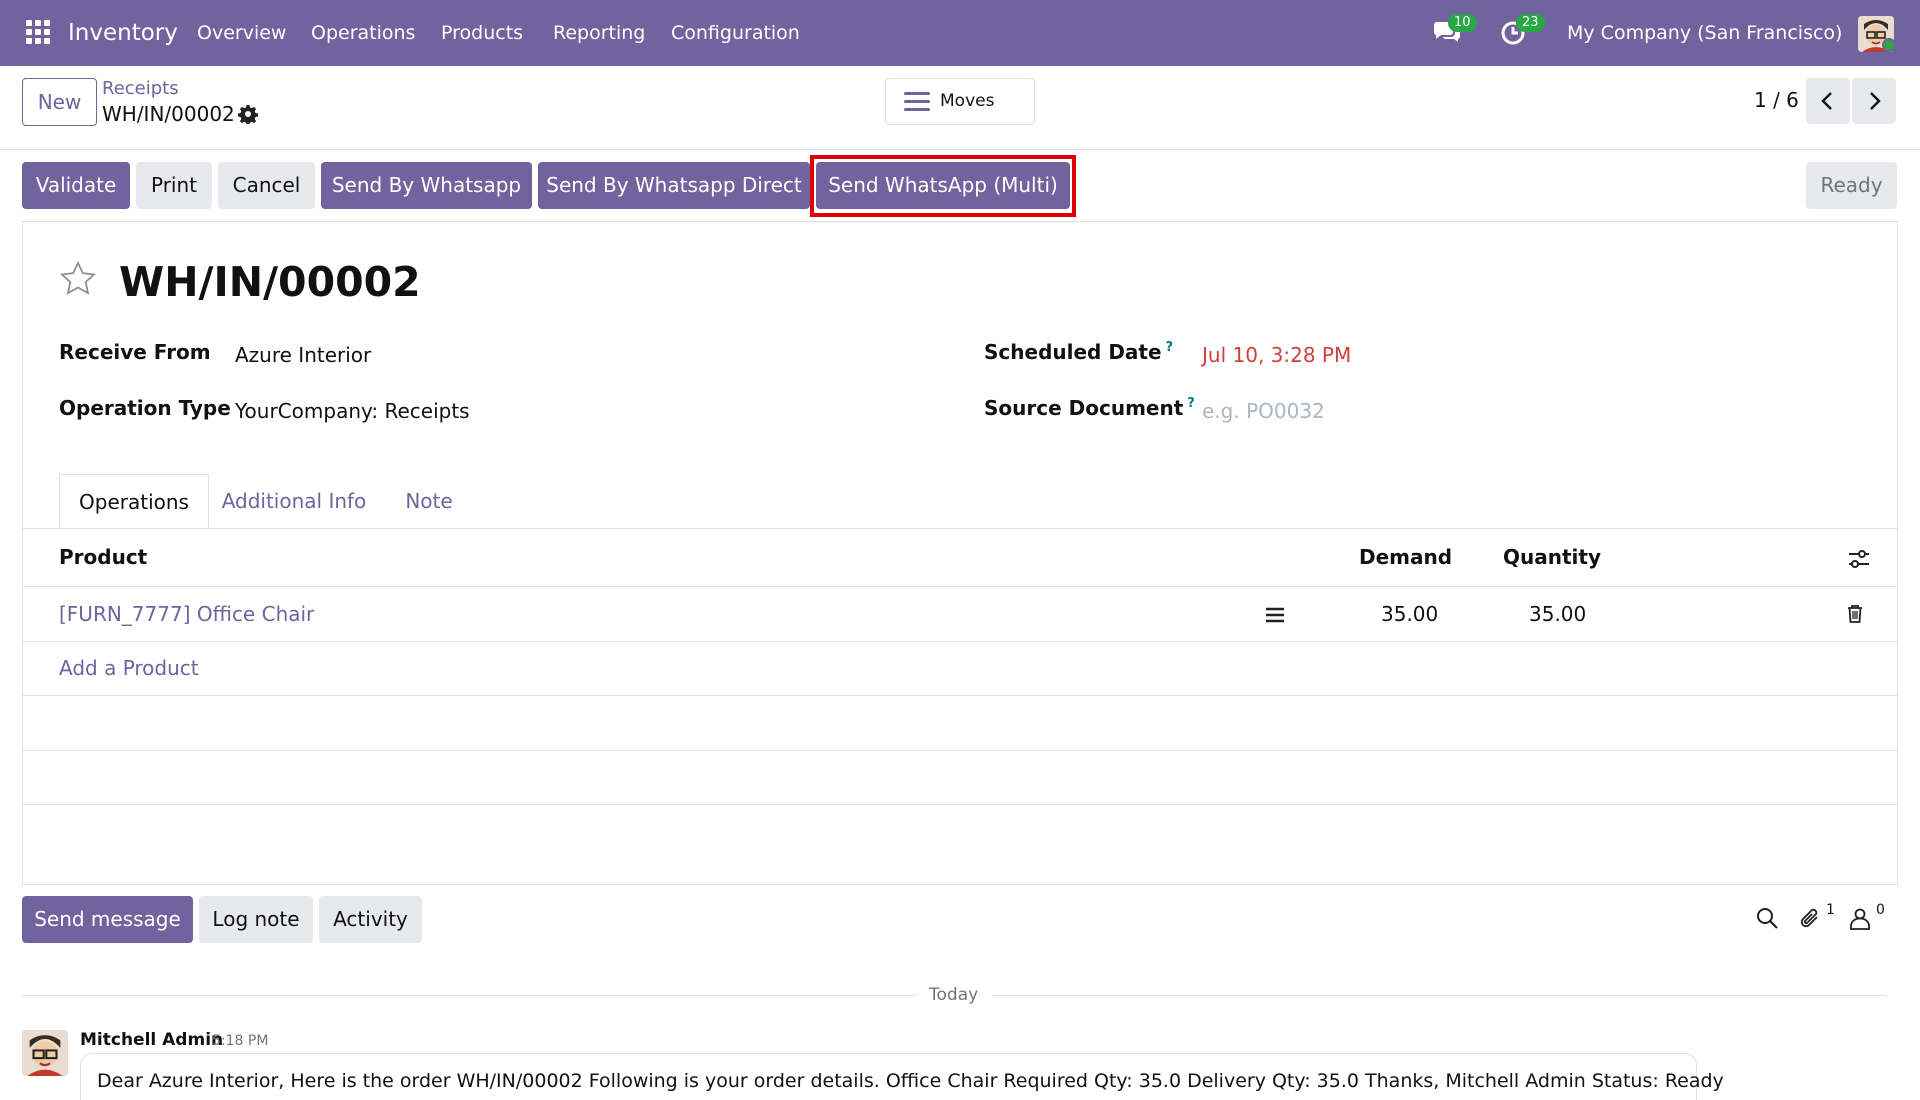  Describe the element at coordinates (1462, 23) in the screenshot. I see `messages-count-badge: 10` at that location.